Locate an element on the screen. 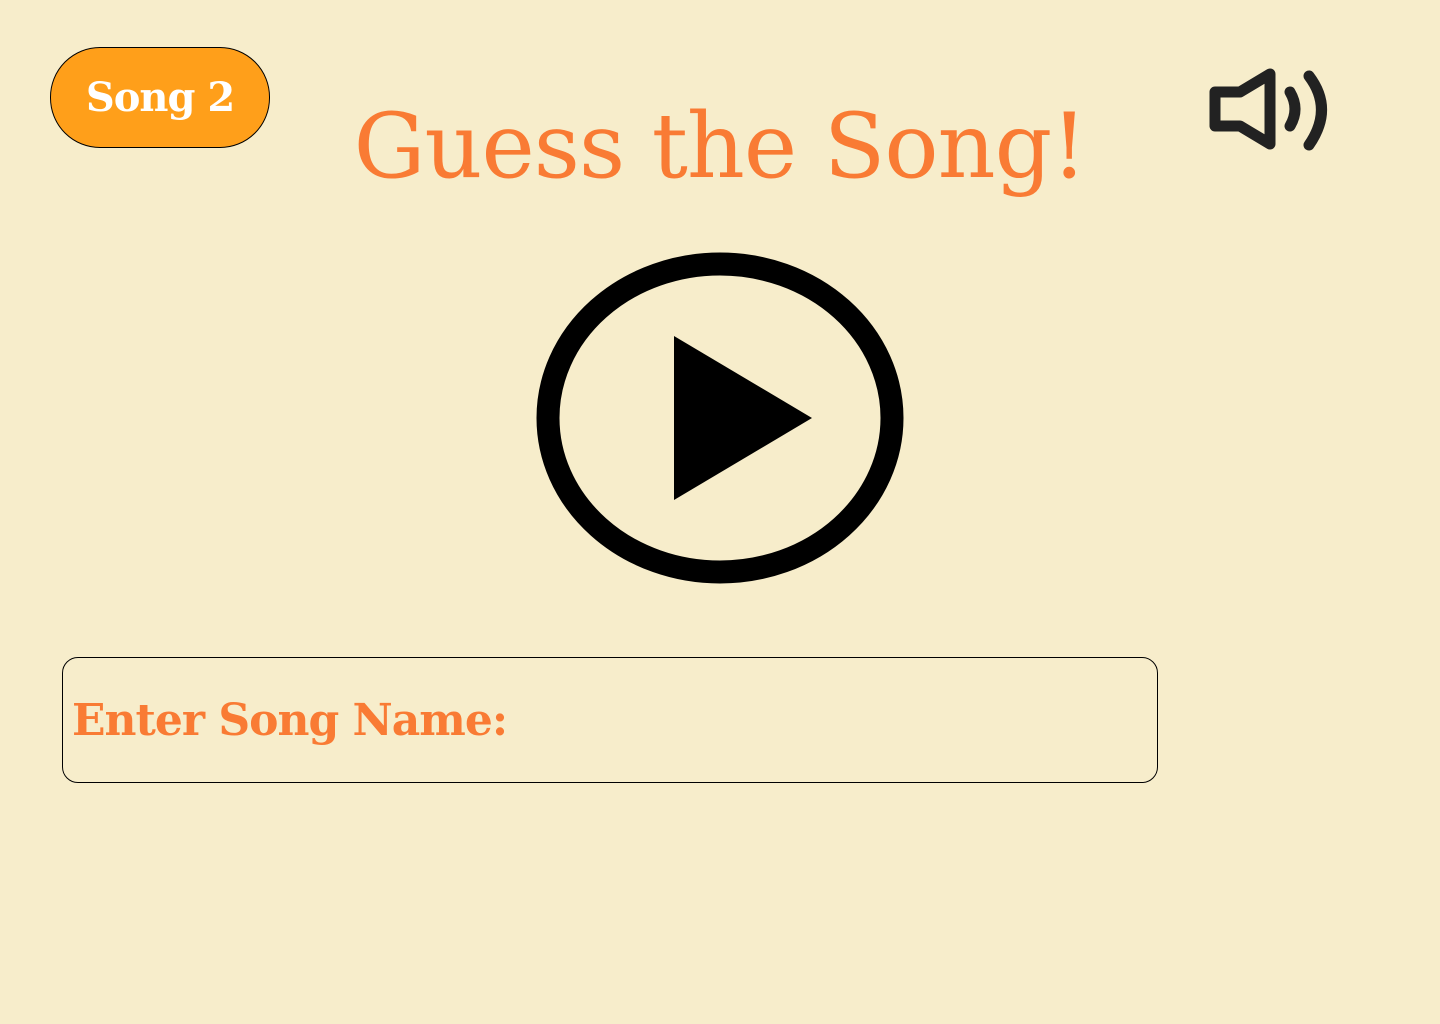  speaker-volume-icon is located at coordinates (1268, 109).